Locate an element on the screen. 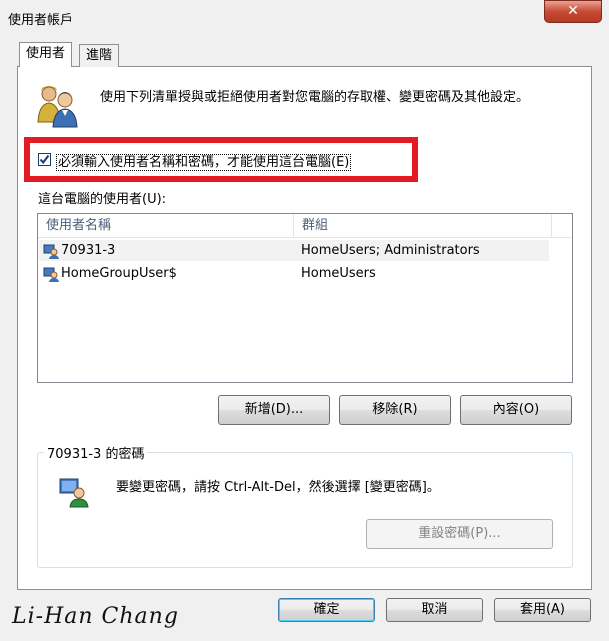  user-group: HomeUsers is located at coordinates (338, 273).